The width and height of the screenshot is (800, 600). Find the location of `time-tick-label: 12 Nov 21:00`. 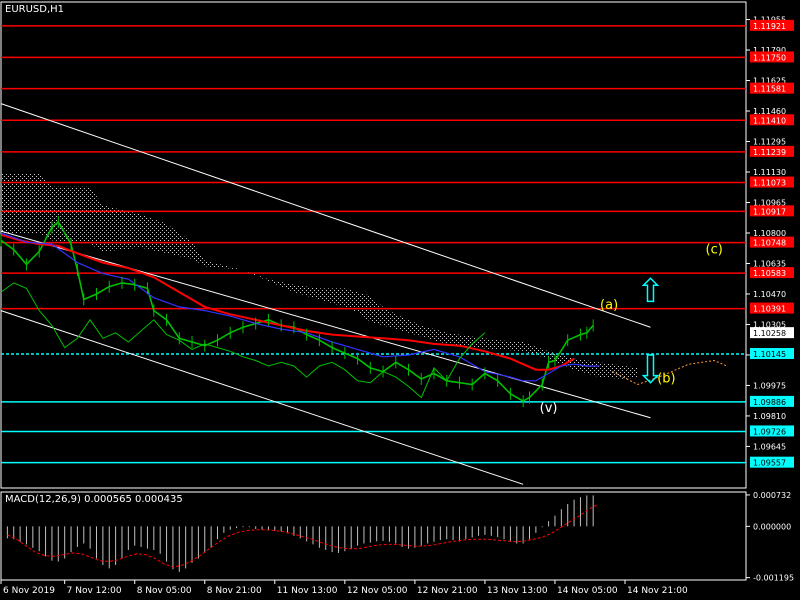

time-tick-label: 12 Nov 21:00 is located at coordinates (447, 591).